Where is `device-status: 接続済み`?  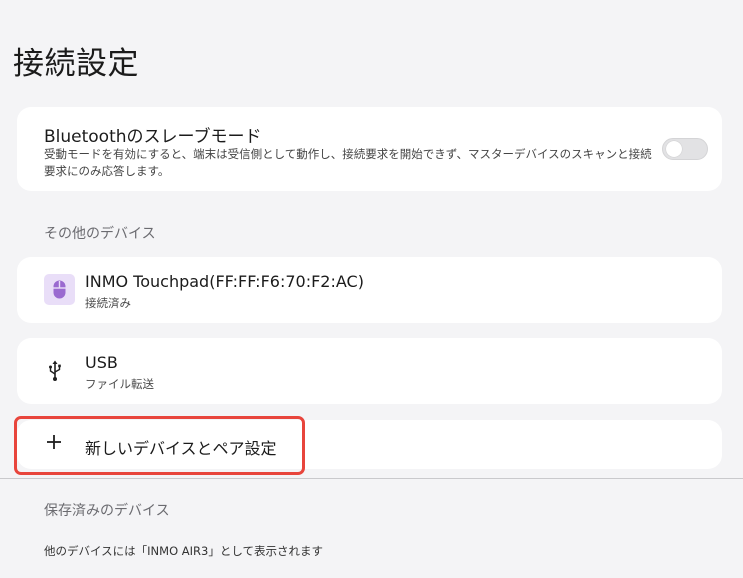
device-status: 接続済み is located at coordinates (108, 303).